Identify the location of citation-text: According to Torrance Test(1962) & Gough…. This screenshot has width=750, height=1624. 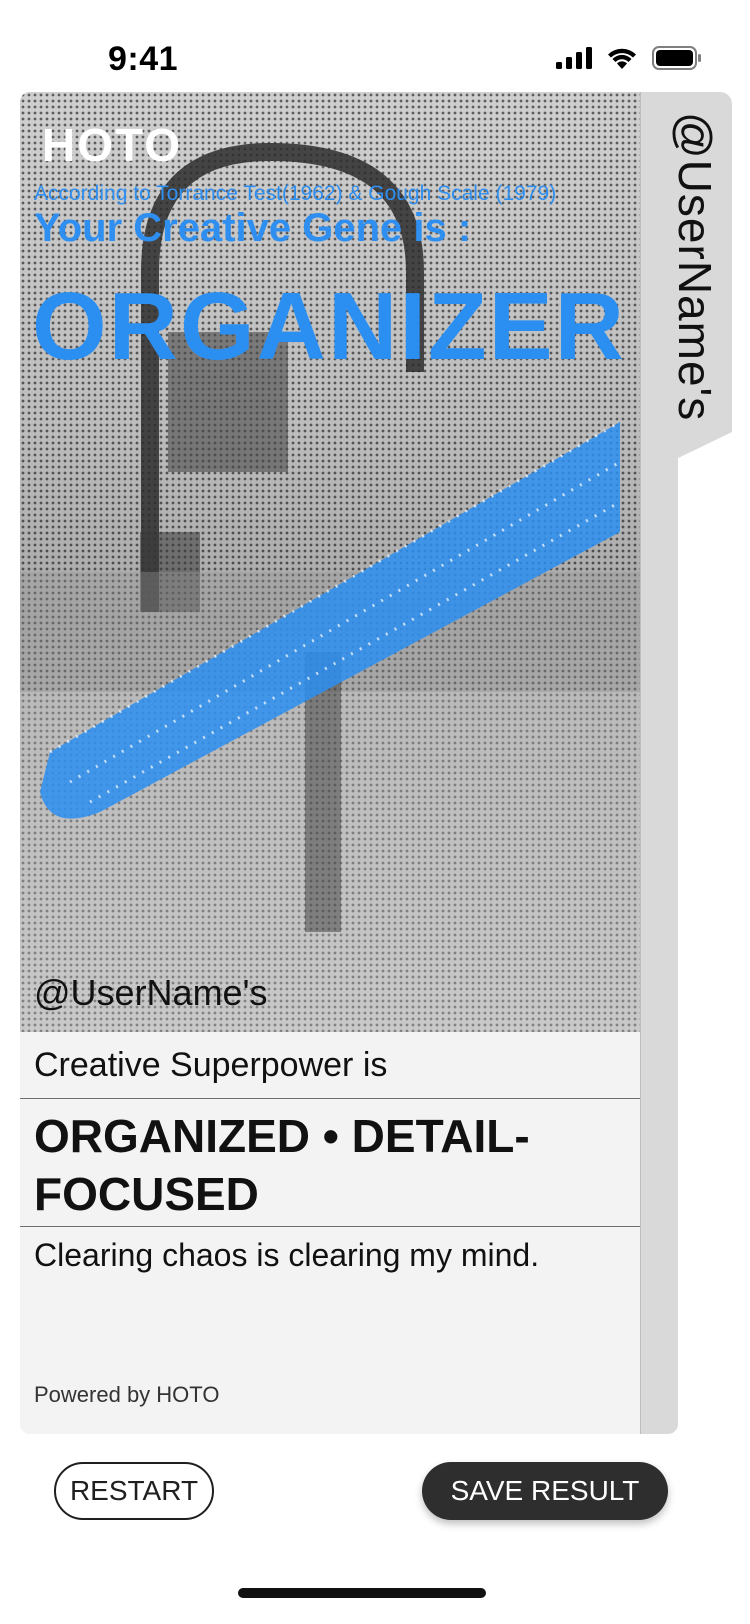
(295, 193).